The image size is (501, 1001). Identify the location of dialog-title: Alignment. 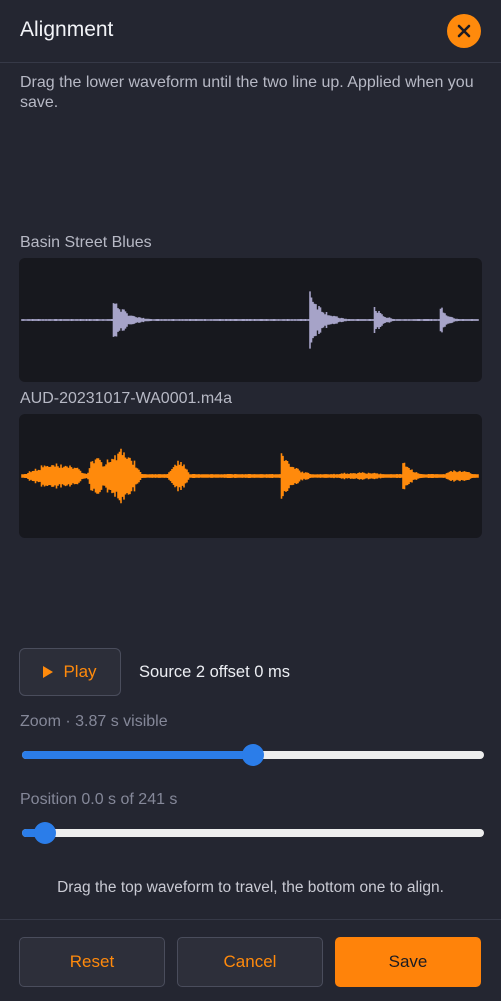
(67, 29).